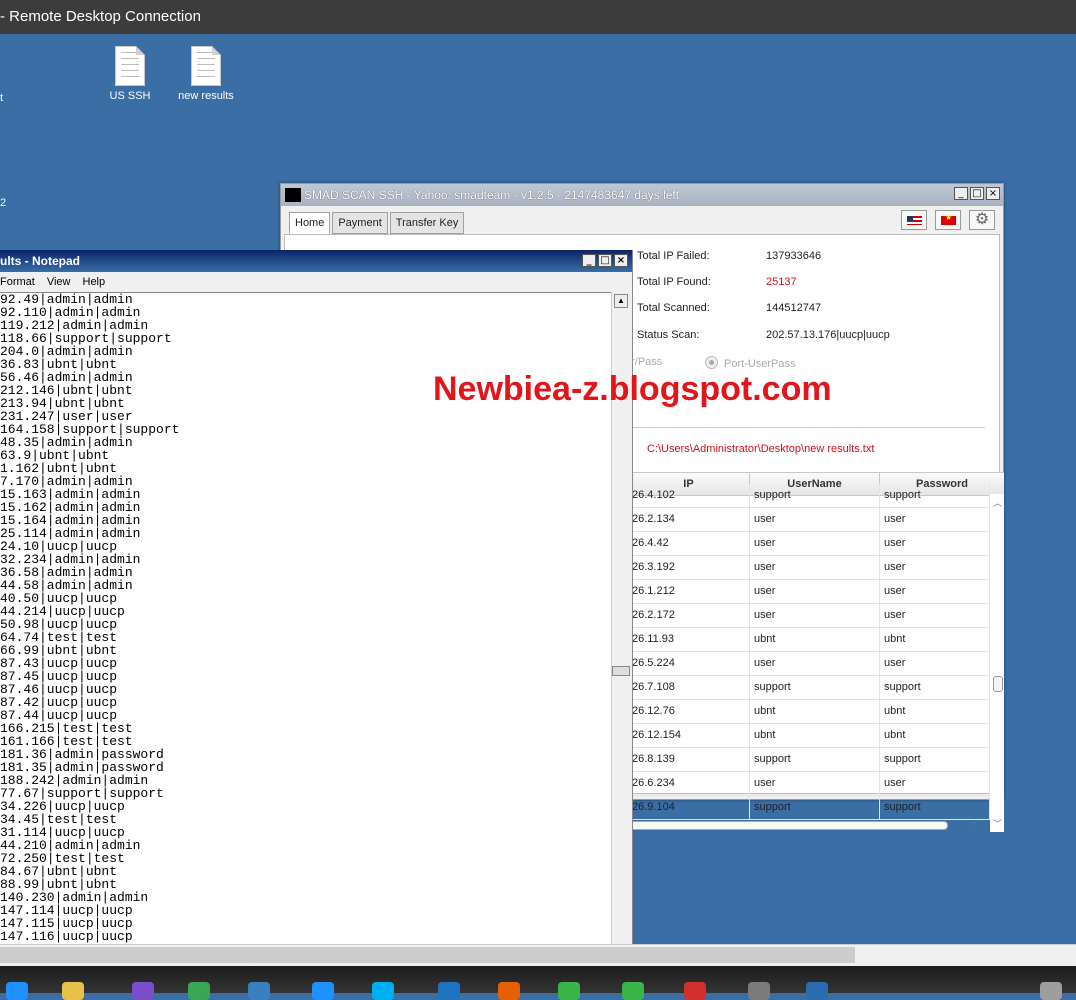 The width and height of the screenshot is (1076, 1000). Describe the element at coordinates (689, 616) in the screenshot. I see `cell-ip: 26.2.172` at that location.